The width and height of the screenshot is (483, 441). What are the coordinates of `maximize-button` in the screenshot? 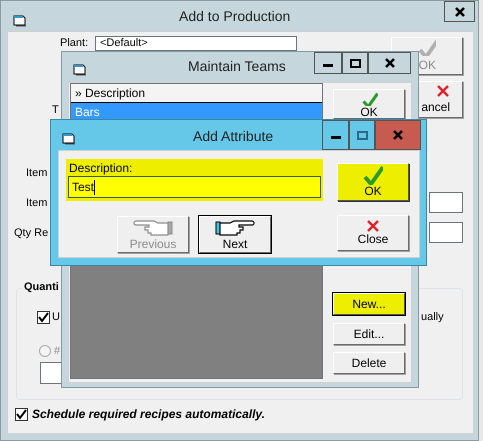 It's located at (355, 63).